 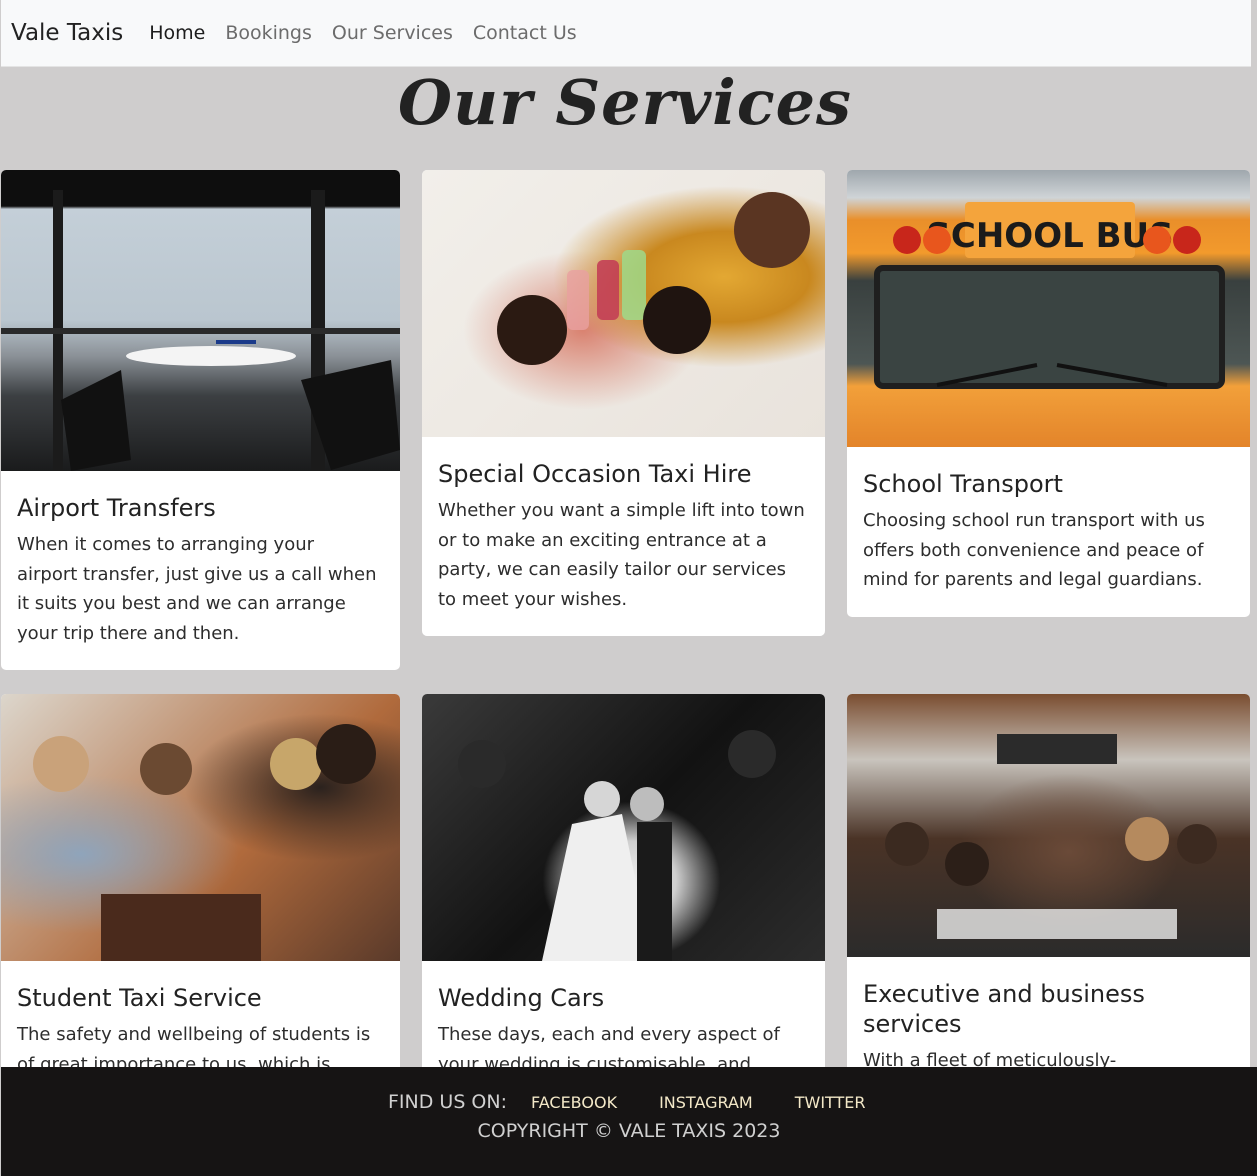 What do you see at coordinates (116, 508) in the screenshot?
I see `service-title: Airport Transfers` at bounding box center [116, 508].